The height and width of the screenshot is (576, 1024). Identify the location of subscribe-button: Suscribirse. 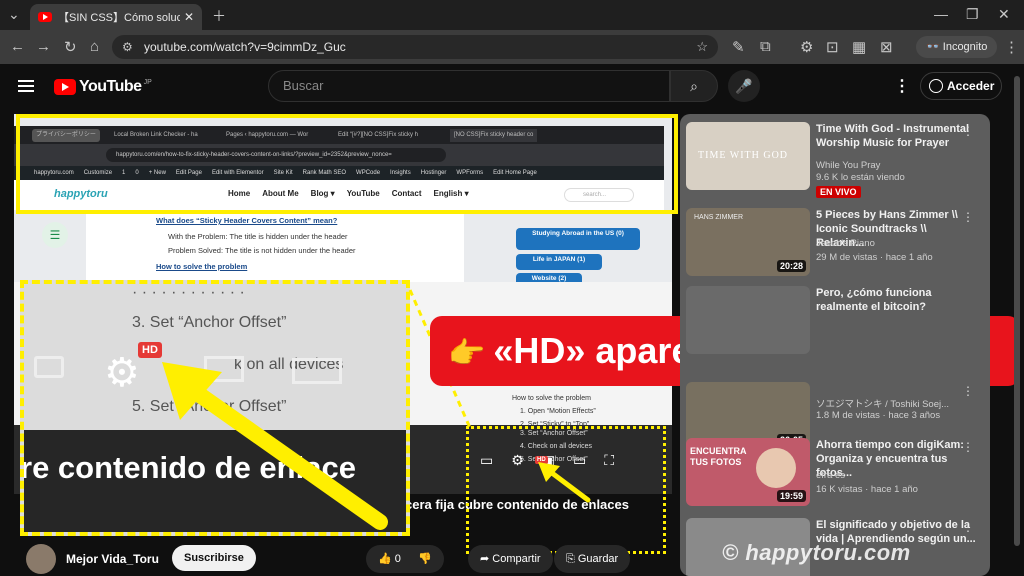
(214, 558).